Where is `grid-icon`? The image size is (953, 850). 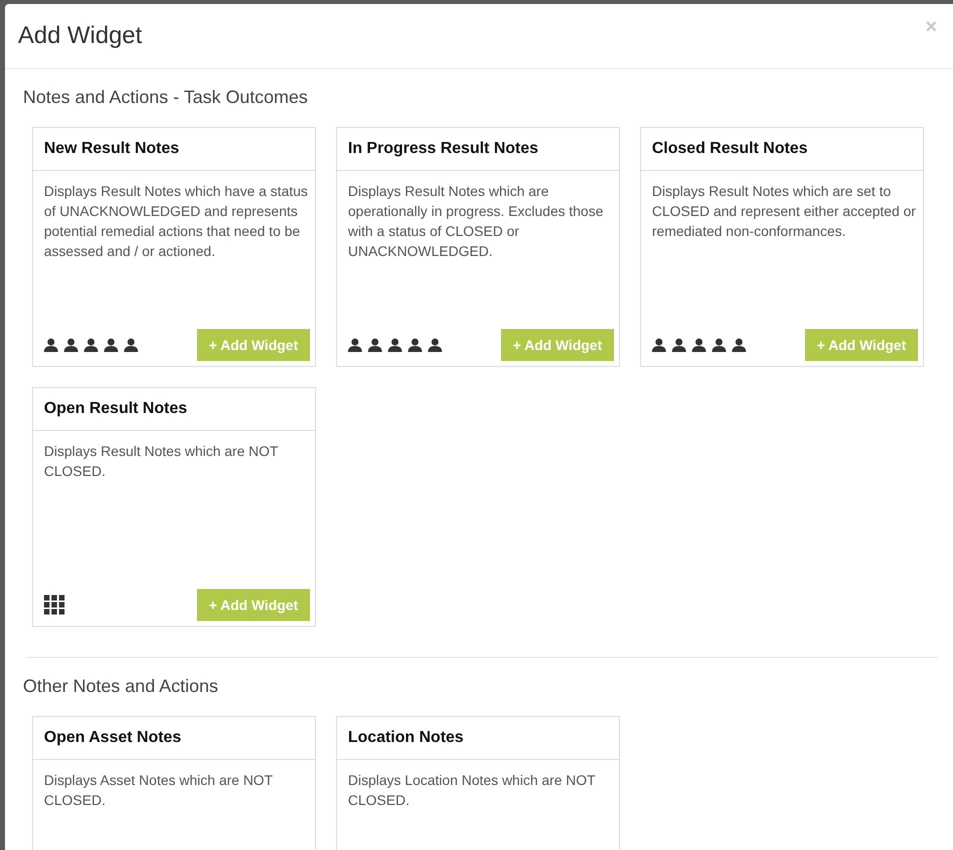
grid-icon is located at coordinates (54, 605).